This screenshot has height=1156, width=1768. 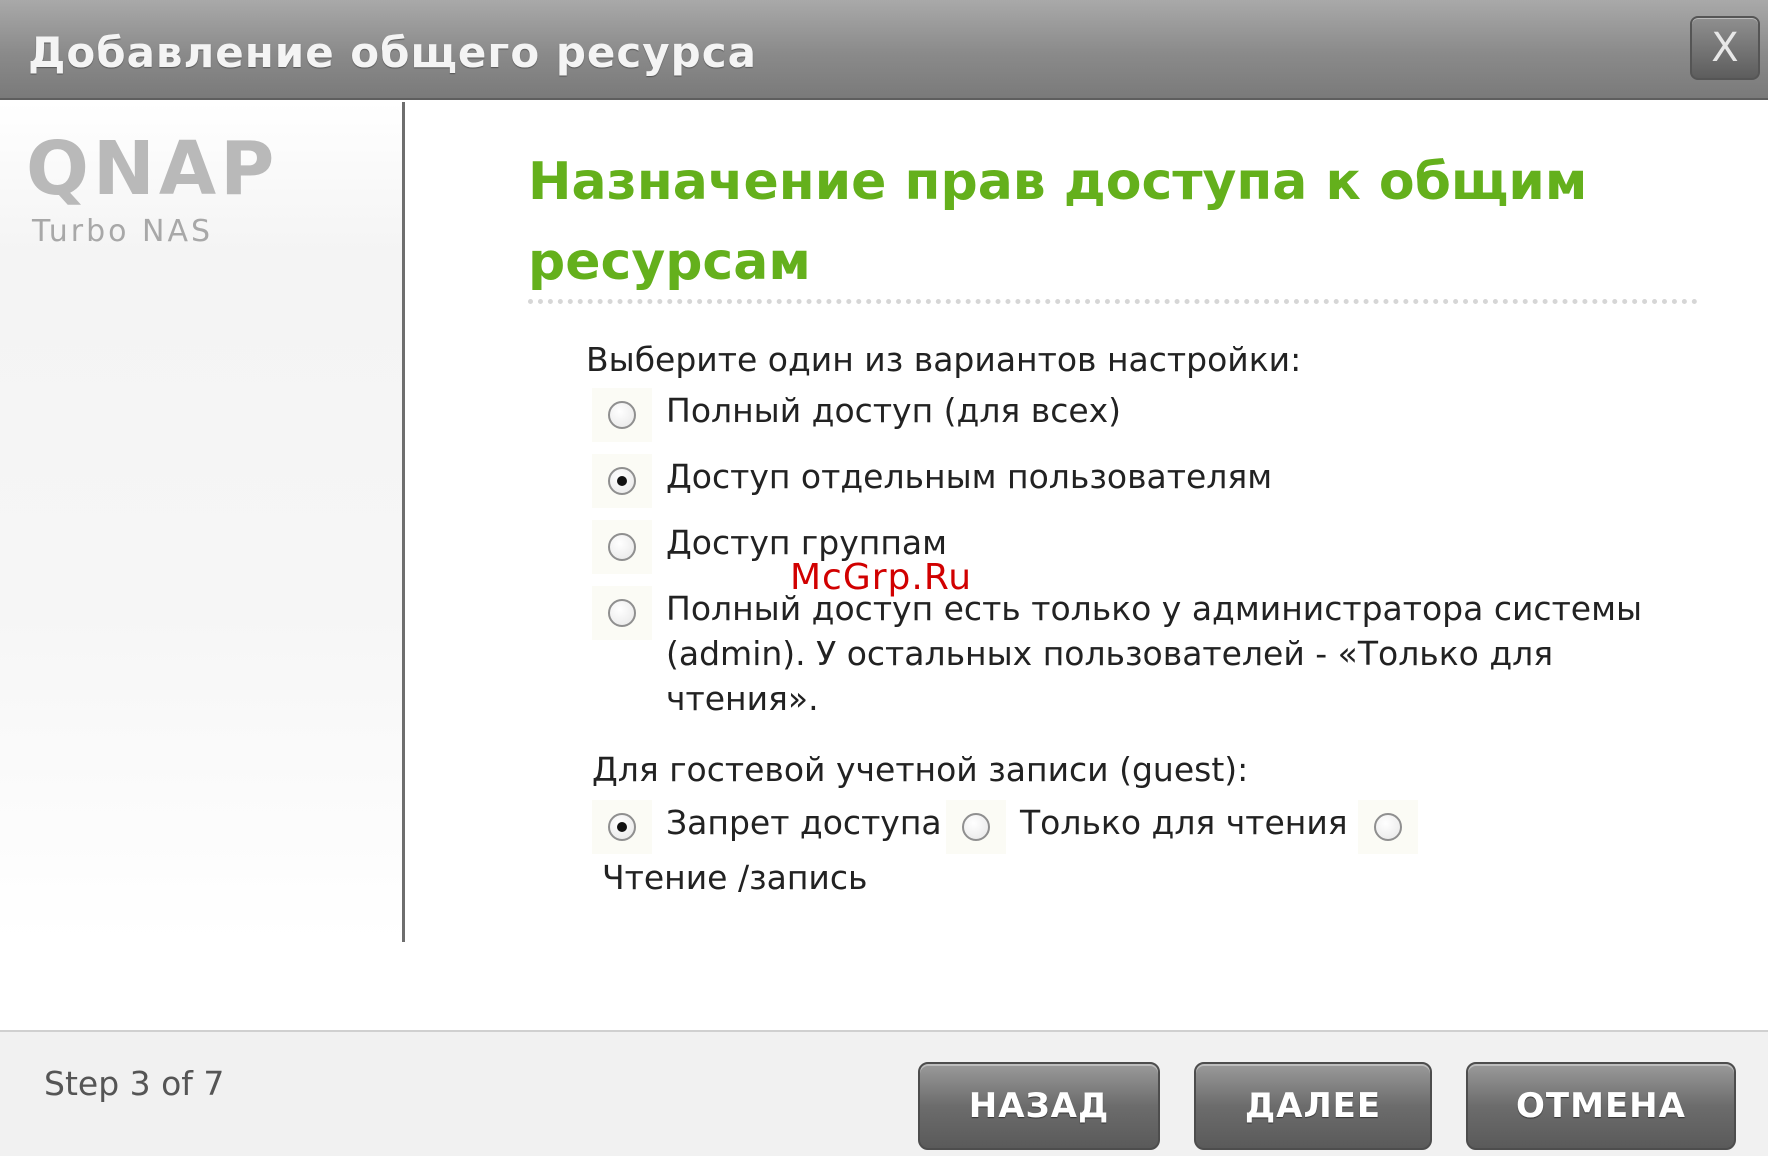 What do you see at coordinates (969, 476) in the screenshot?
I see `option-label: Доступ отдельным пользователям` at bounding box center [969, 476].